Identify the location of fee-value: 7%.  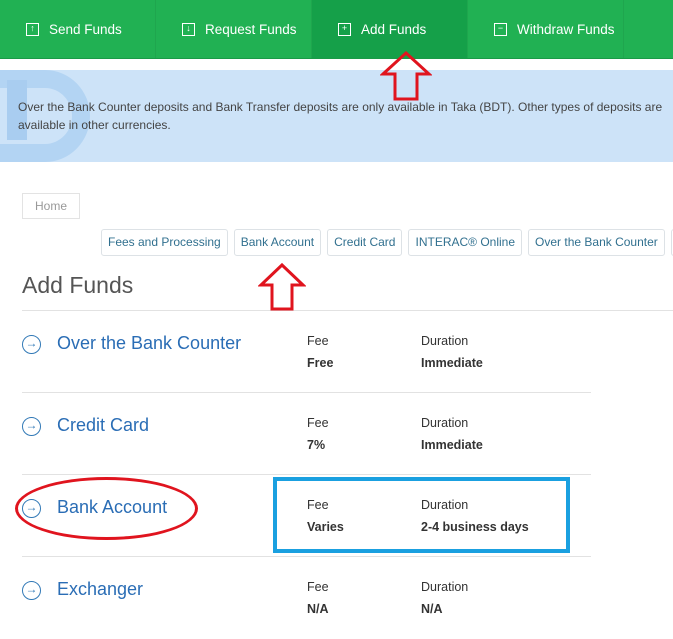
(316, 445).